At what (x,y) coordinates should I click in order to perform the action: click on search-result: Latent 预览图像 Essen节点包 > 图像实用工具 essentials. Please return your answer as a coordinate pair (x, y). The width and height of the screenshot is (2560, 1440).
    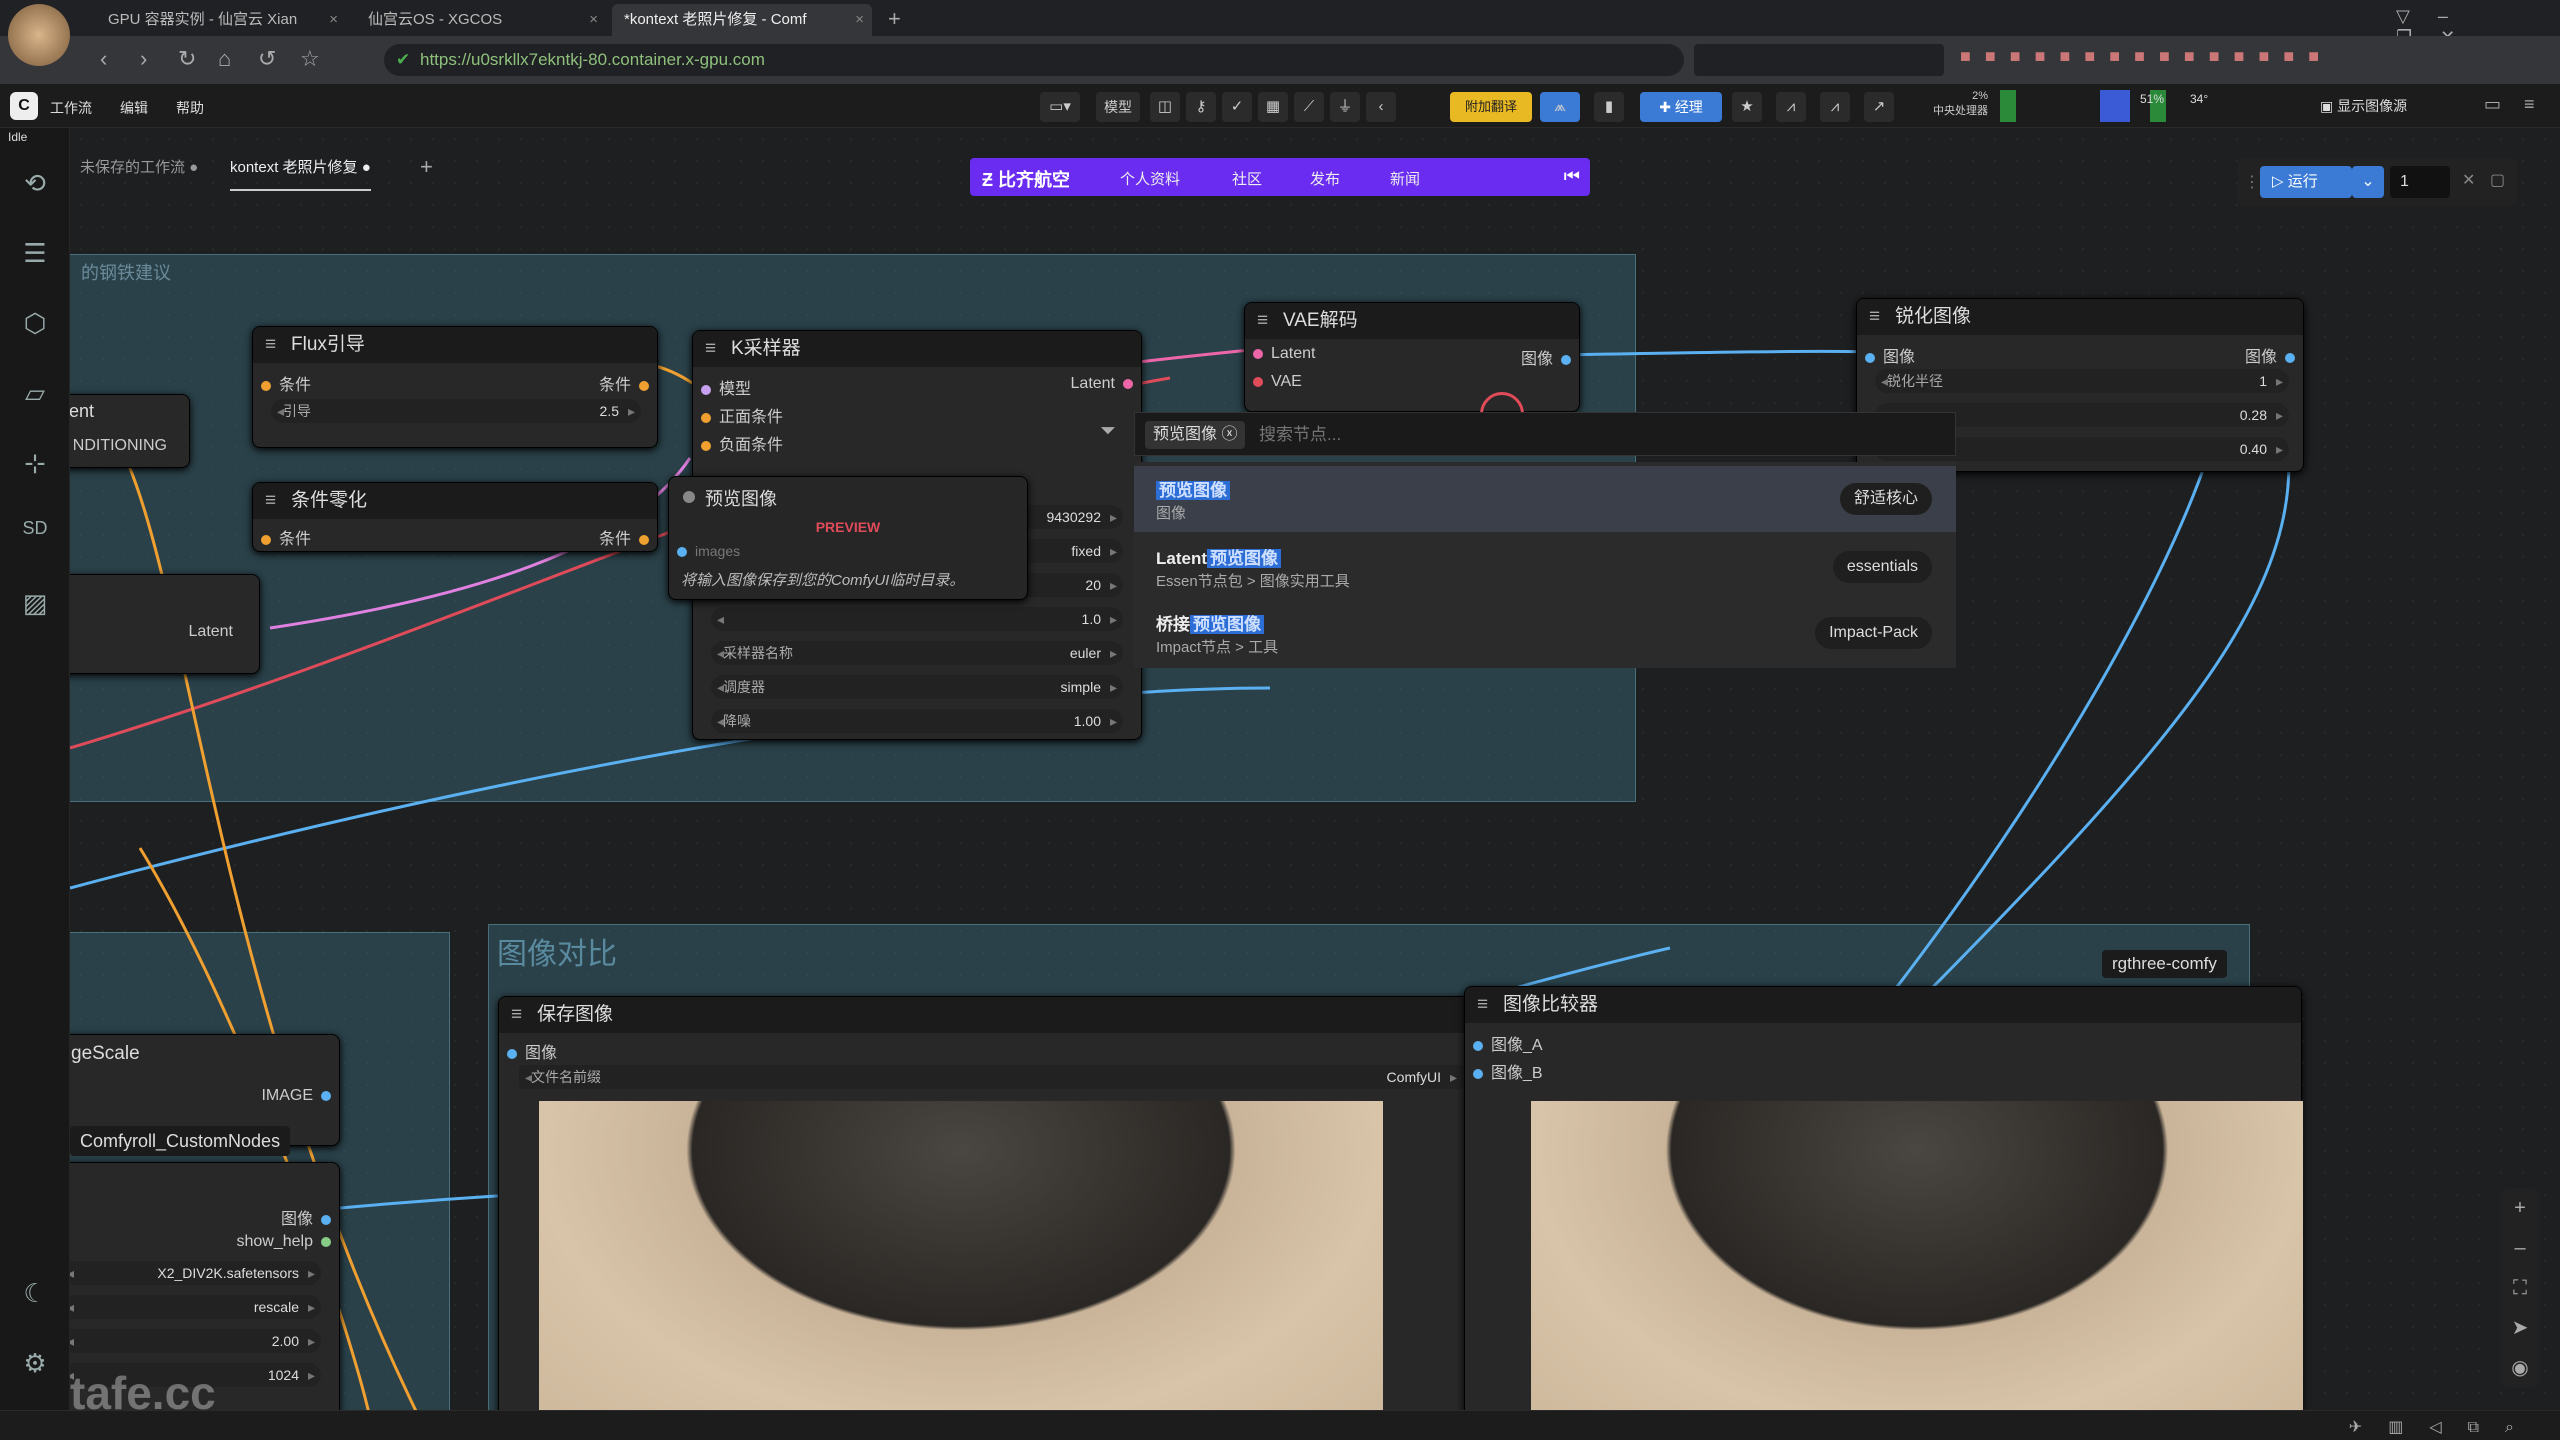
    Looking at the image, I should click on (1545, 567).